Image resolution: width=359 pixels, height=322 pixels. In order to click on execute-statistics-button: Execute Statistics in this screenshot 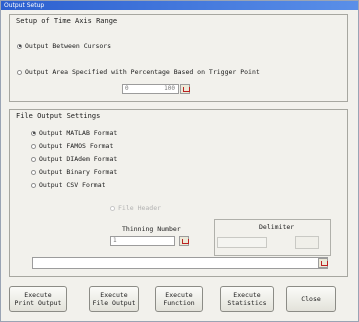, I will do `click(247, 299)`.